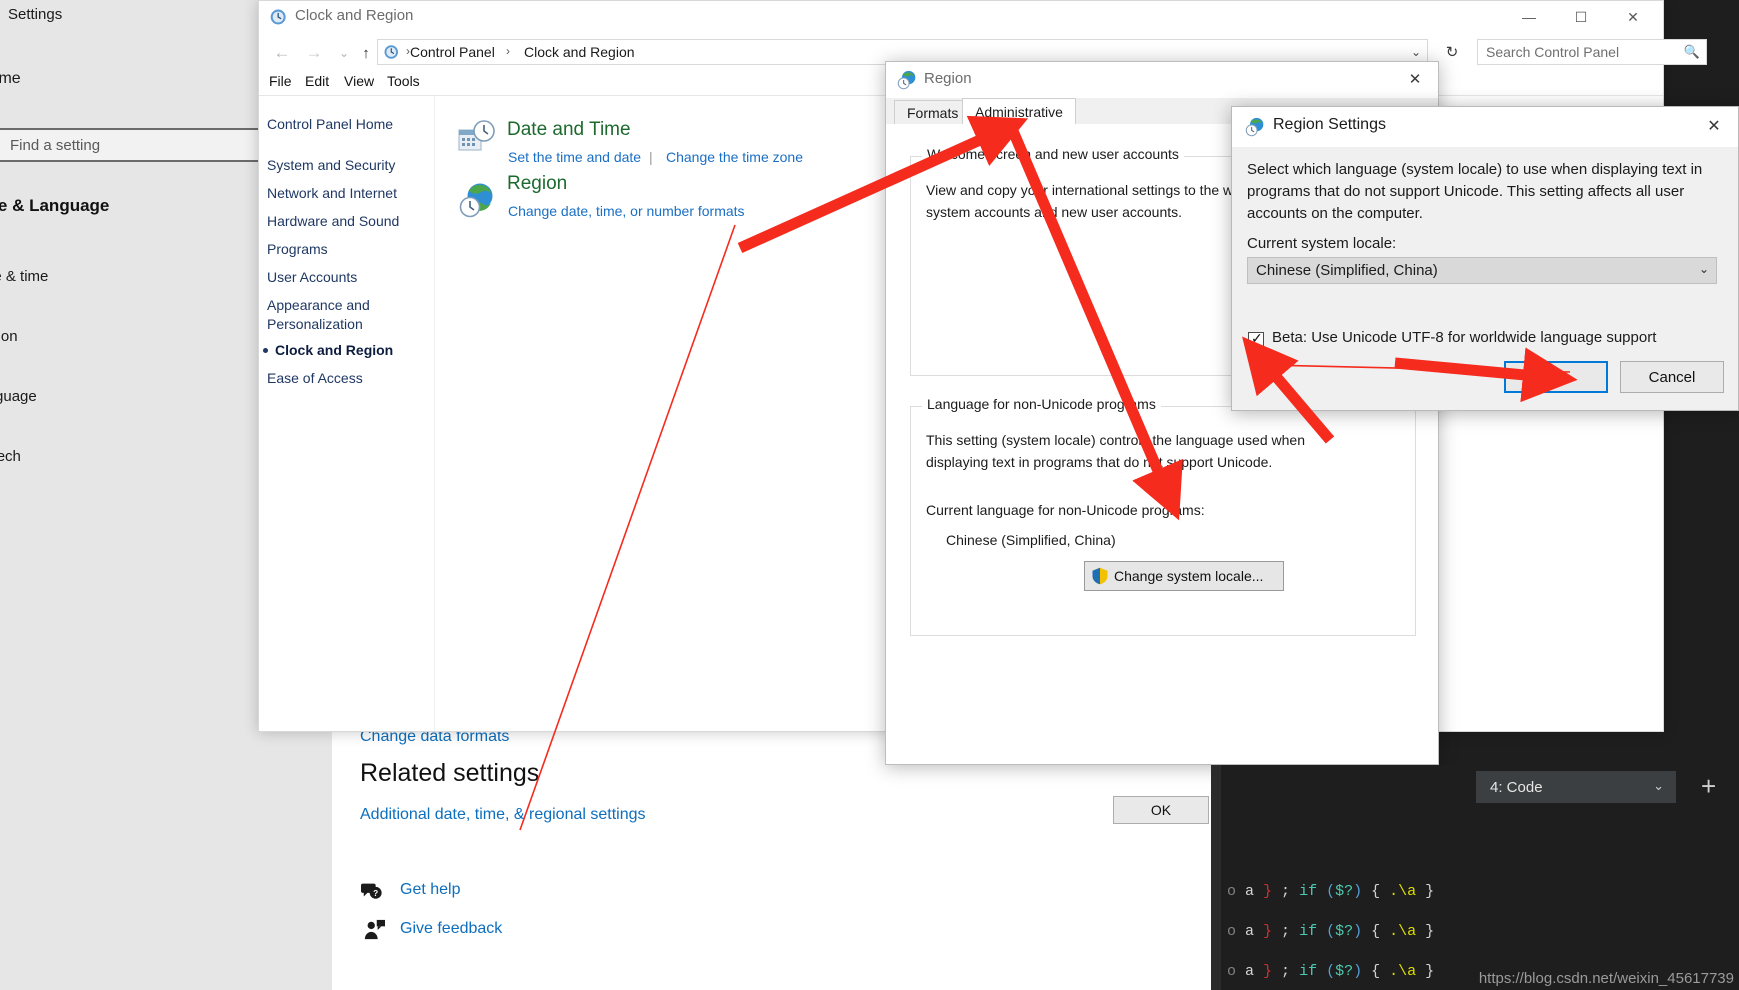  What do you see at coordinates (332, 193) in the screenshot?
I see `sidebar-item-network-and-internet: Network and Internet` at bounding box center [332, 193].